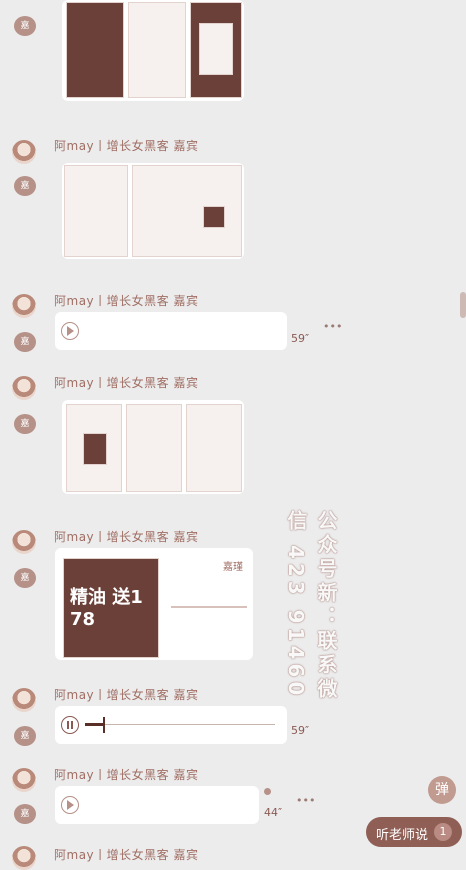 Image resolution: width=466 pixels, height=870 pixels. I want to click on danmu-button: 弹, so click(442, 790).